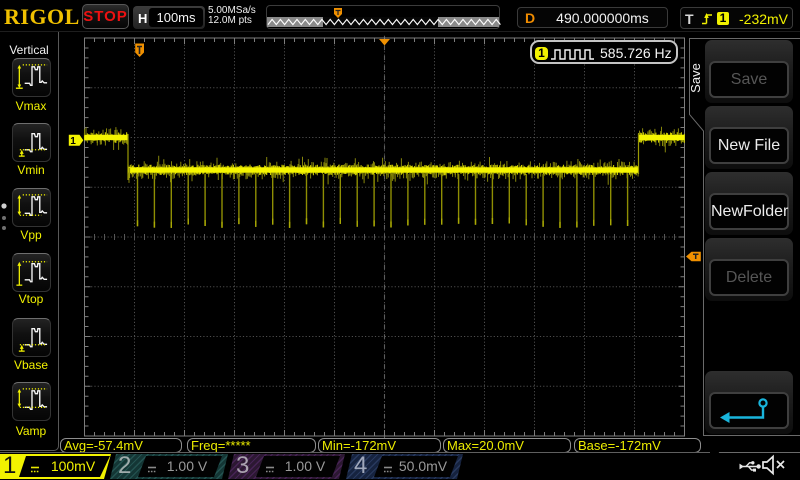 This screenshot has height=480, width=800. I want to click on svg-text: 1, so click(73, 141).